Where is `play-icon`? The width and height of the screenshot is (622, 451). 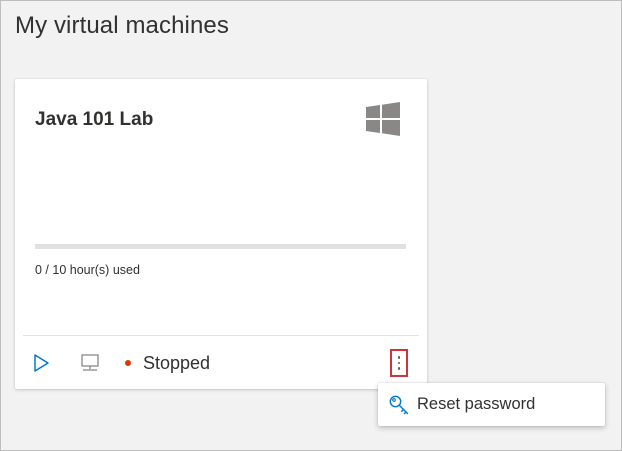
play-icon is located at coordinates (41, 363).